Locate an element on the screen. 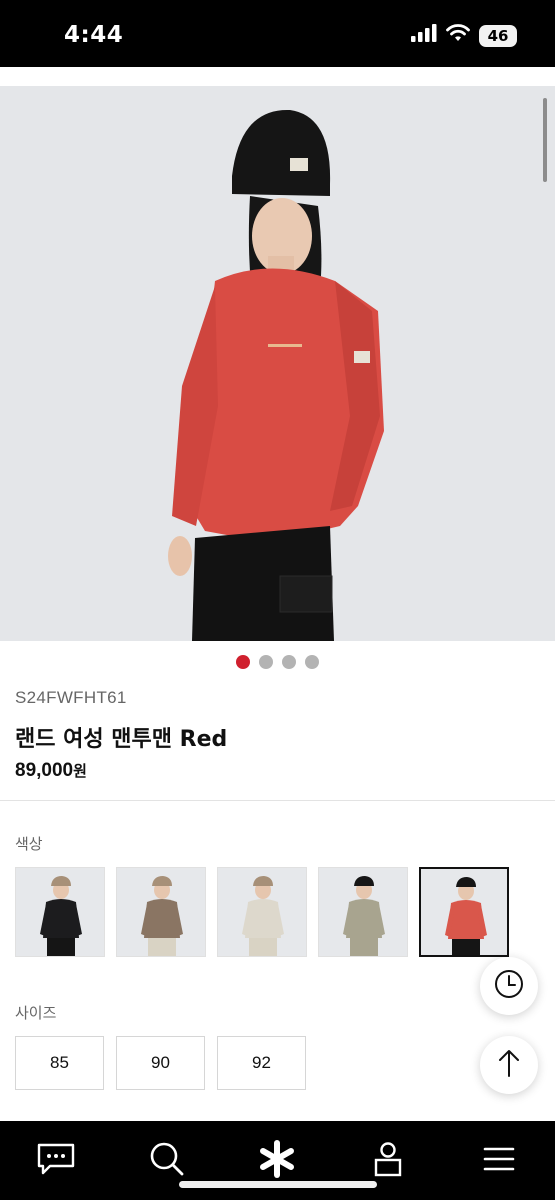 Image resolution: width=555 pixels, height=1200 pixels. arrow-up-icon is located at coordinates (509, 1065).